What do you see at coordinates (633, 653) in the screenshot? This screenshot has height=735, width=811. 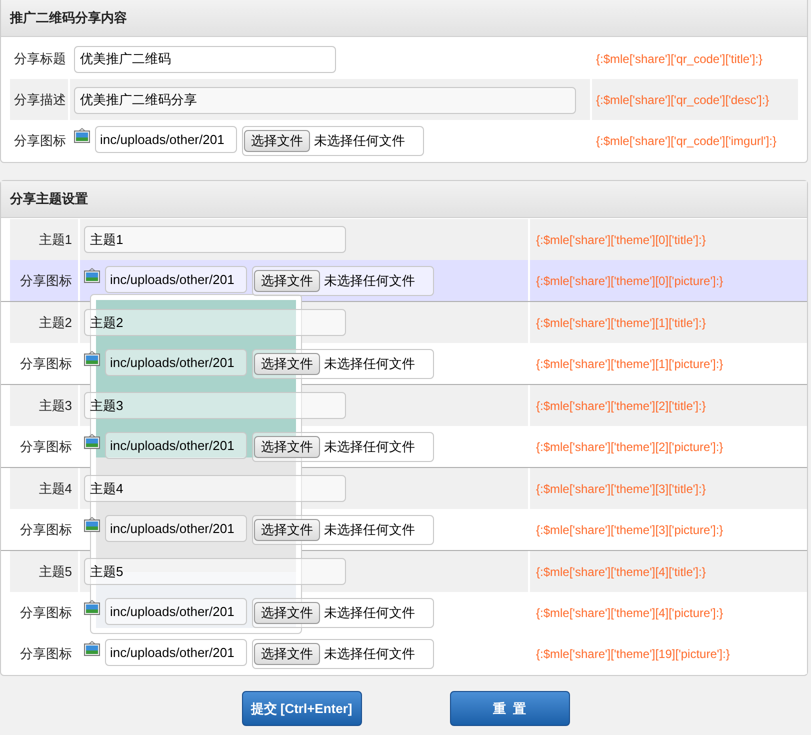 I see `template-tag: {:$mle['share']['theme'][19]['picture']:}` at bounding box center [633, 653].